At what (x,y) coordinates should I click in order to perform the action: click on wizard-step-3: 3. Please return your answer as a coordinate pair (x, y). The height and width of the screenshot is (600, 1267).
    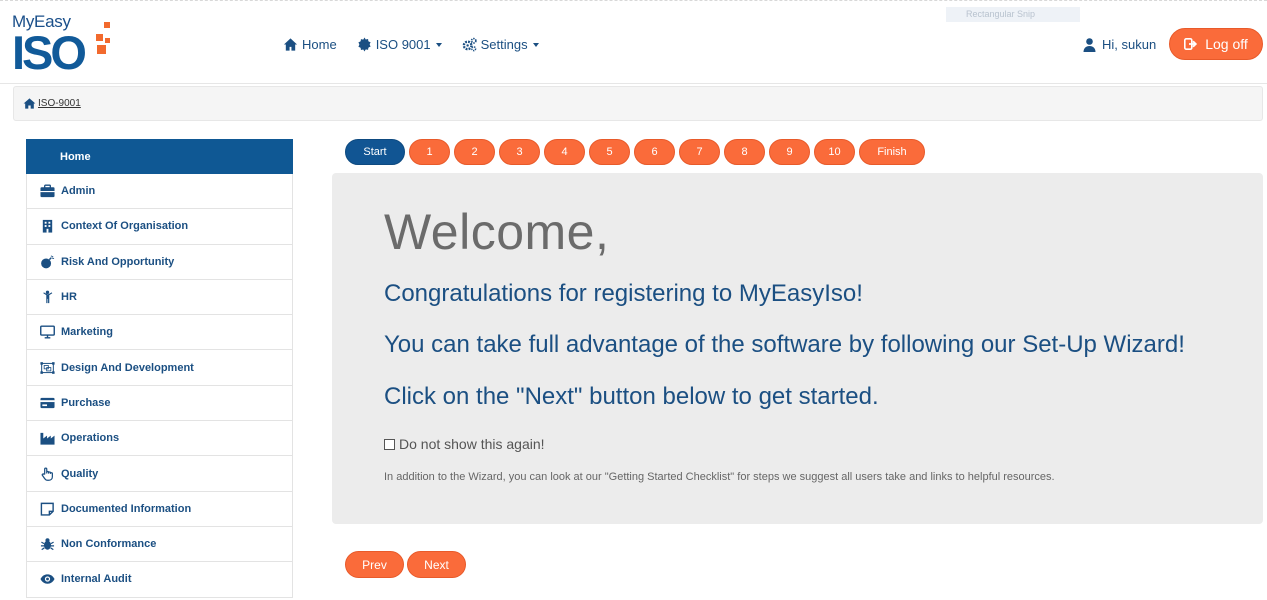
    Looking at the image, I should click on (519, 152).